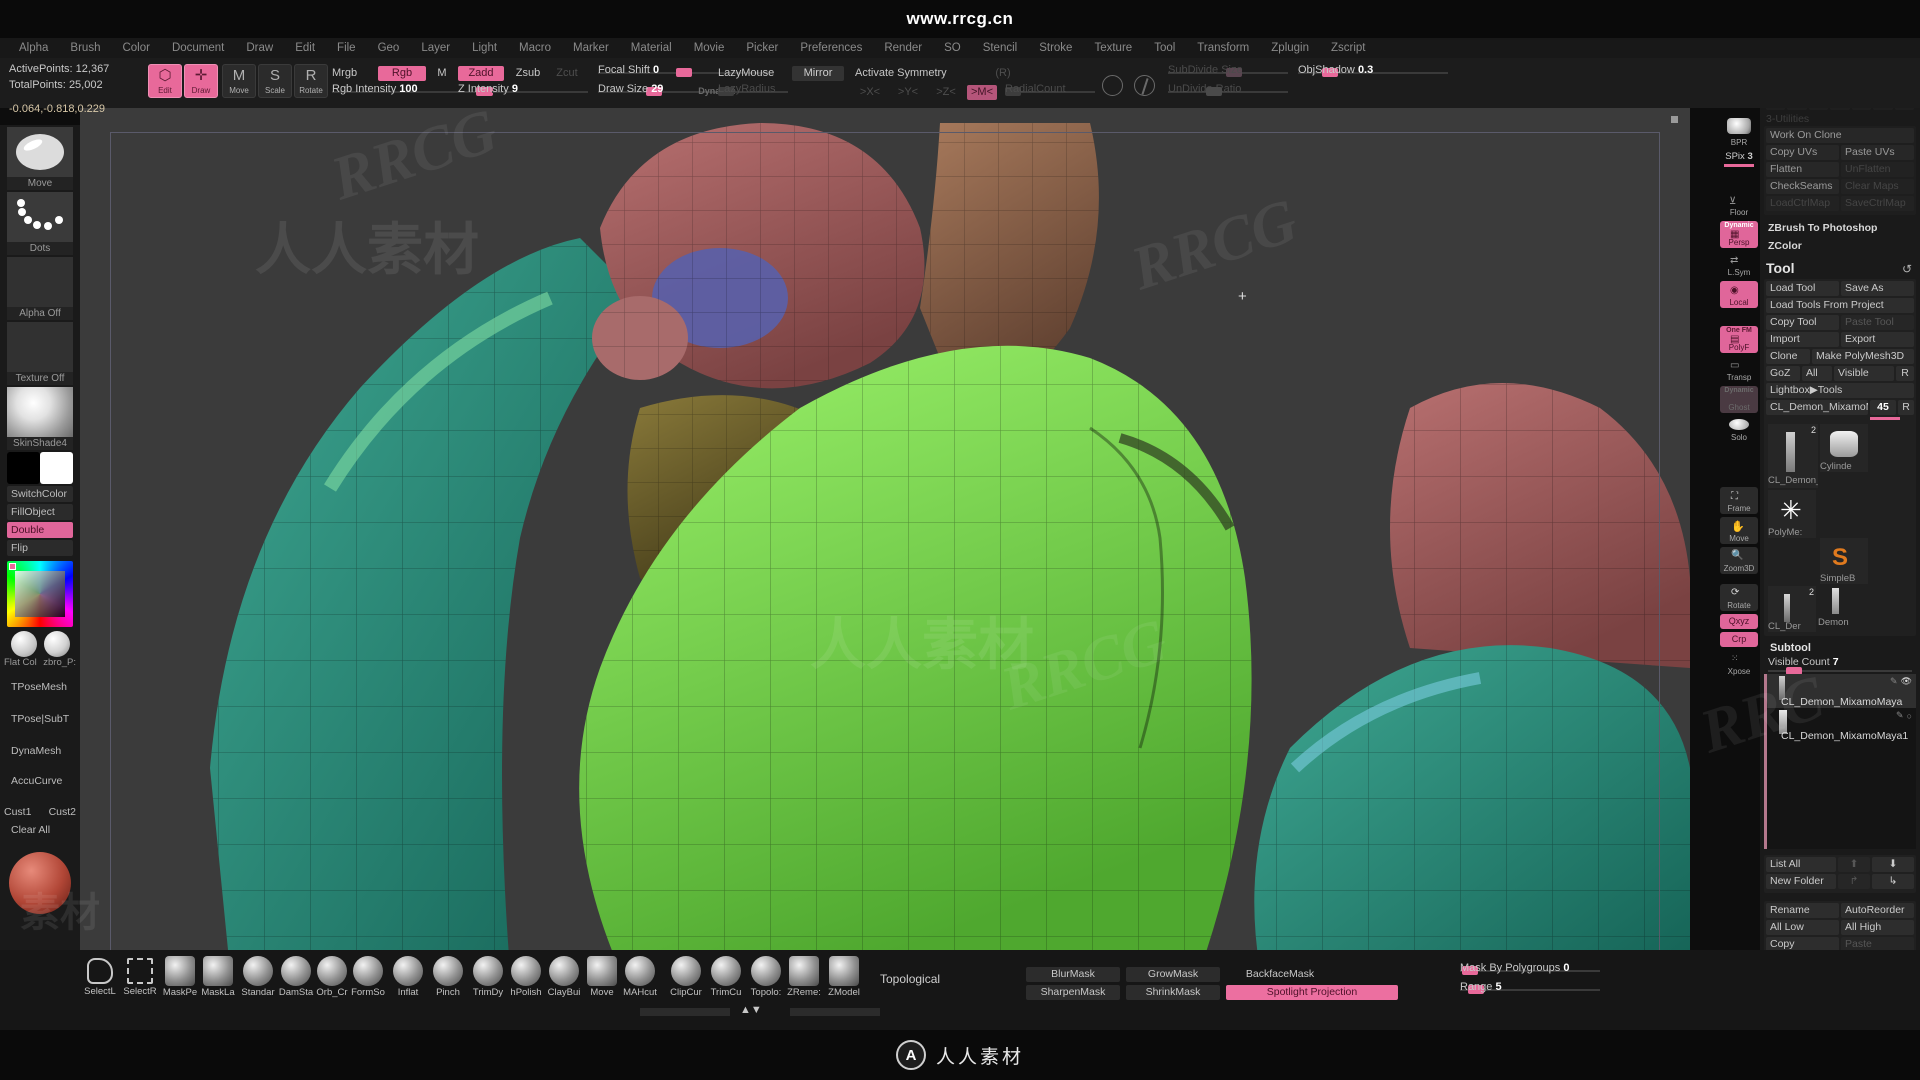  What do you see at coordinates (40, 594) in the screenshot?
I see `color-picker` at bounding box center [40, 594].